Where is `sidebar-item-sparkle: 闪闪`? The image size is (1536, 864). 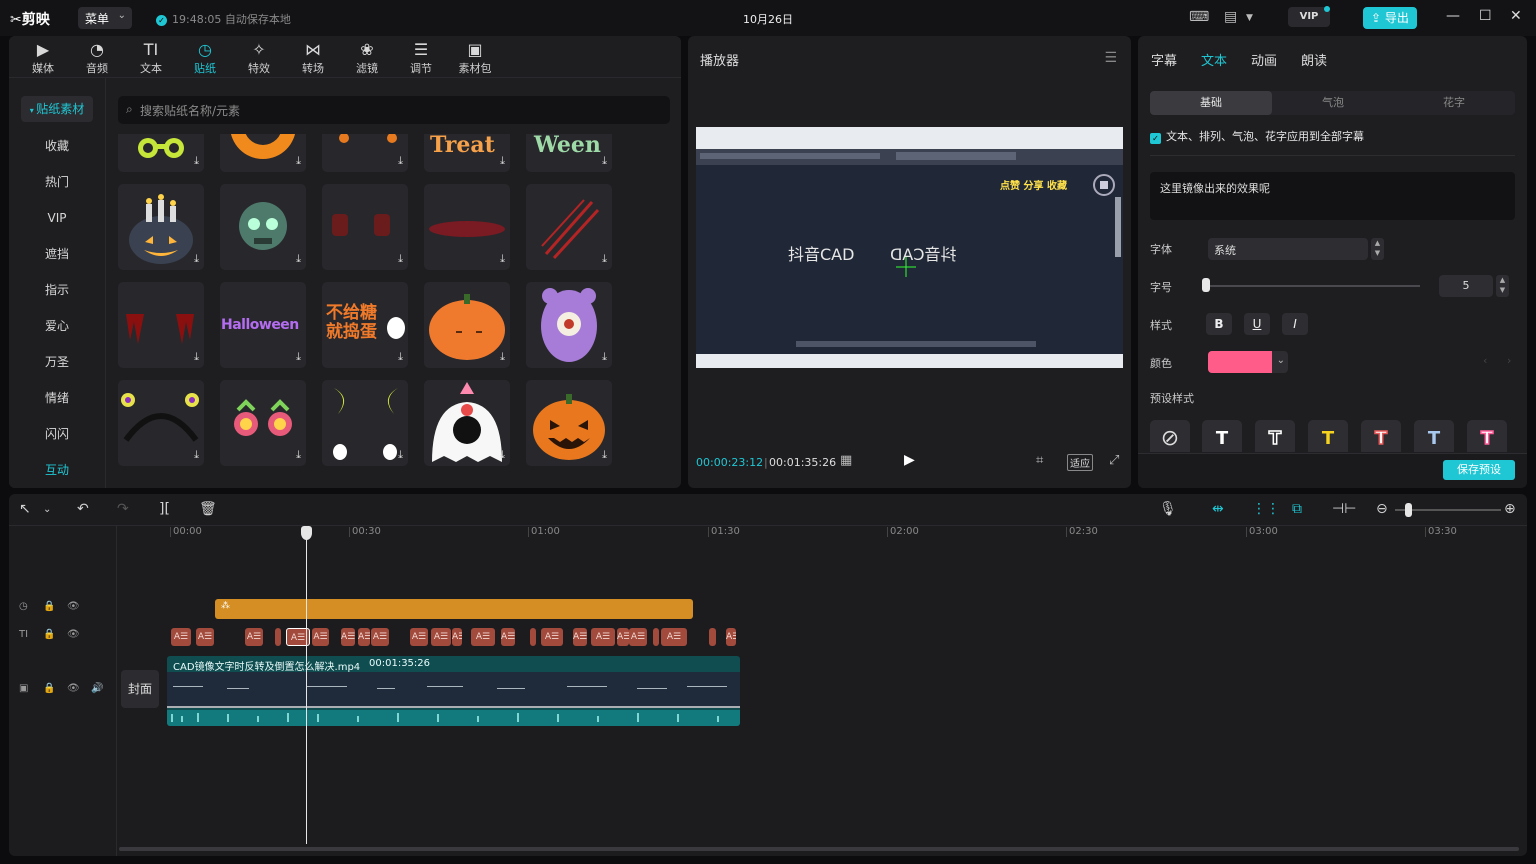 sidebar-item-sparkle: 闪闪 is located at coordinates (57, 434).